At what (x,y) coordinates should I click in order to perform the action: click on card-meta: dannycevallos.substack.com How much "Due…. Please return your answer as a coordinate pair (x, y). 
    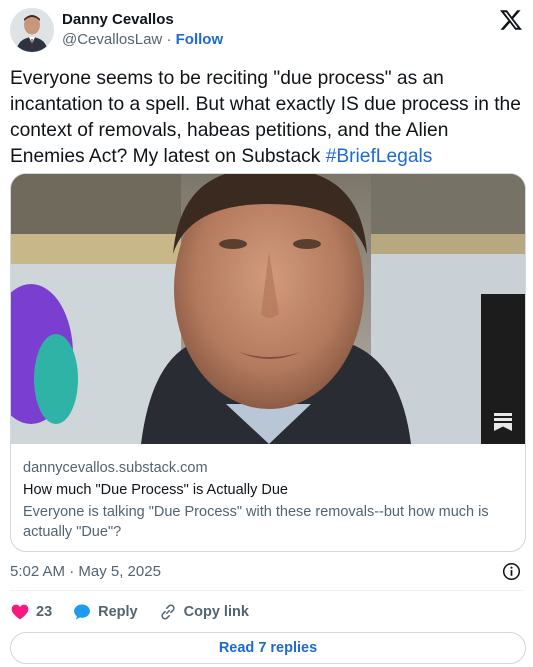
    Looking at the image, I should click on (268, 493).